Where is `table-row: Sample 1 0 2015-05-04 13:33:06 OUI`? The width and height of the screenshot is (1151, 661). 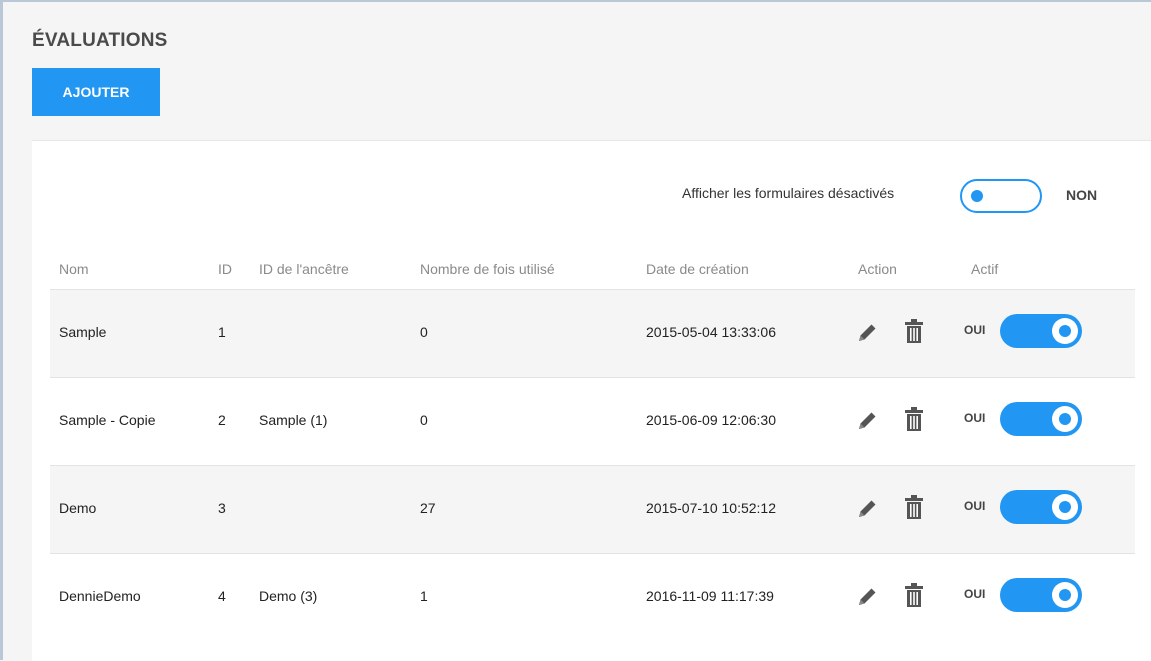
table-row: Sample 1 0 2015-05-04 13:33:06 OUI is located at coordinates (592, 333).